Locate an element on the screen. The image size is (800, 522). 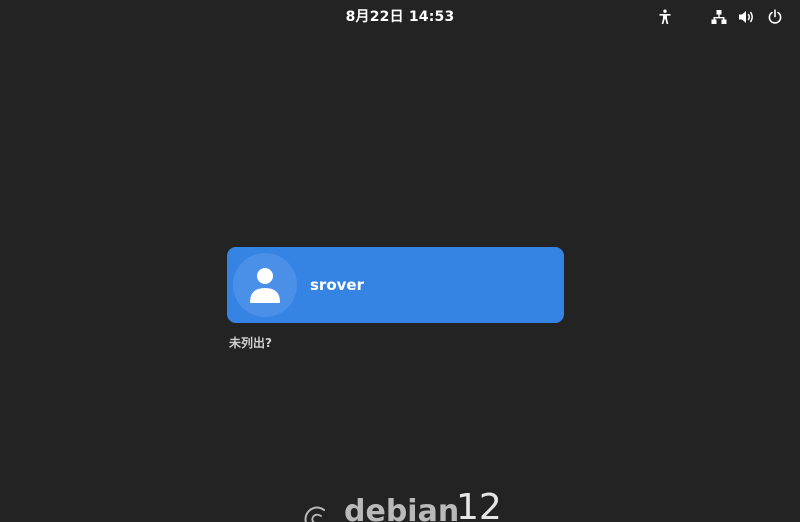
distro-version: 12 is located at coordinates (479, 504).